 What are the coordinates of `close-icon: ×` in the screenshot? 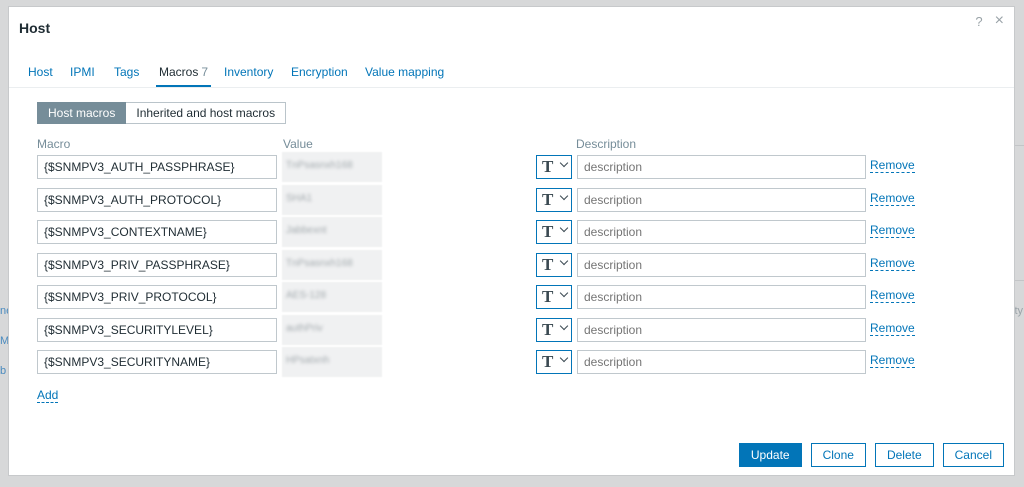 It's located at (999, 21).